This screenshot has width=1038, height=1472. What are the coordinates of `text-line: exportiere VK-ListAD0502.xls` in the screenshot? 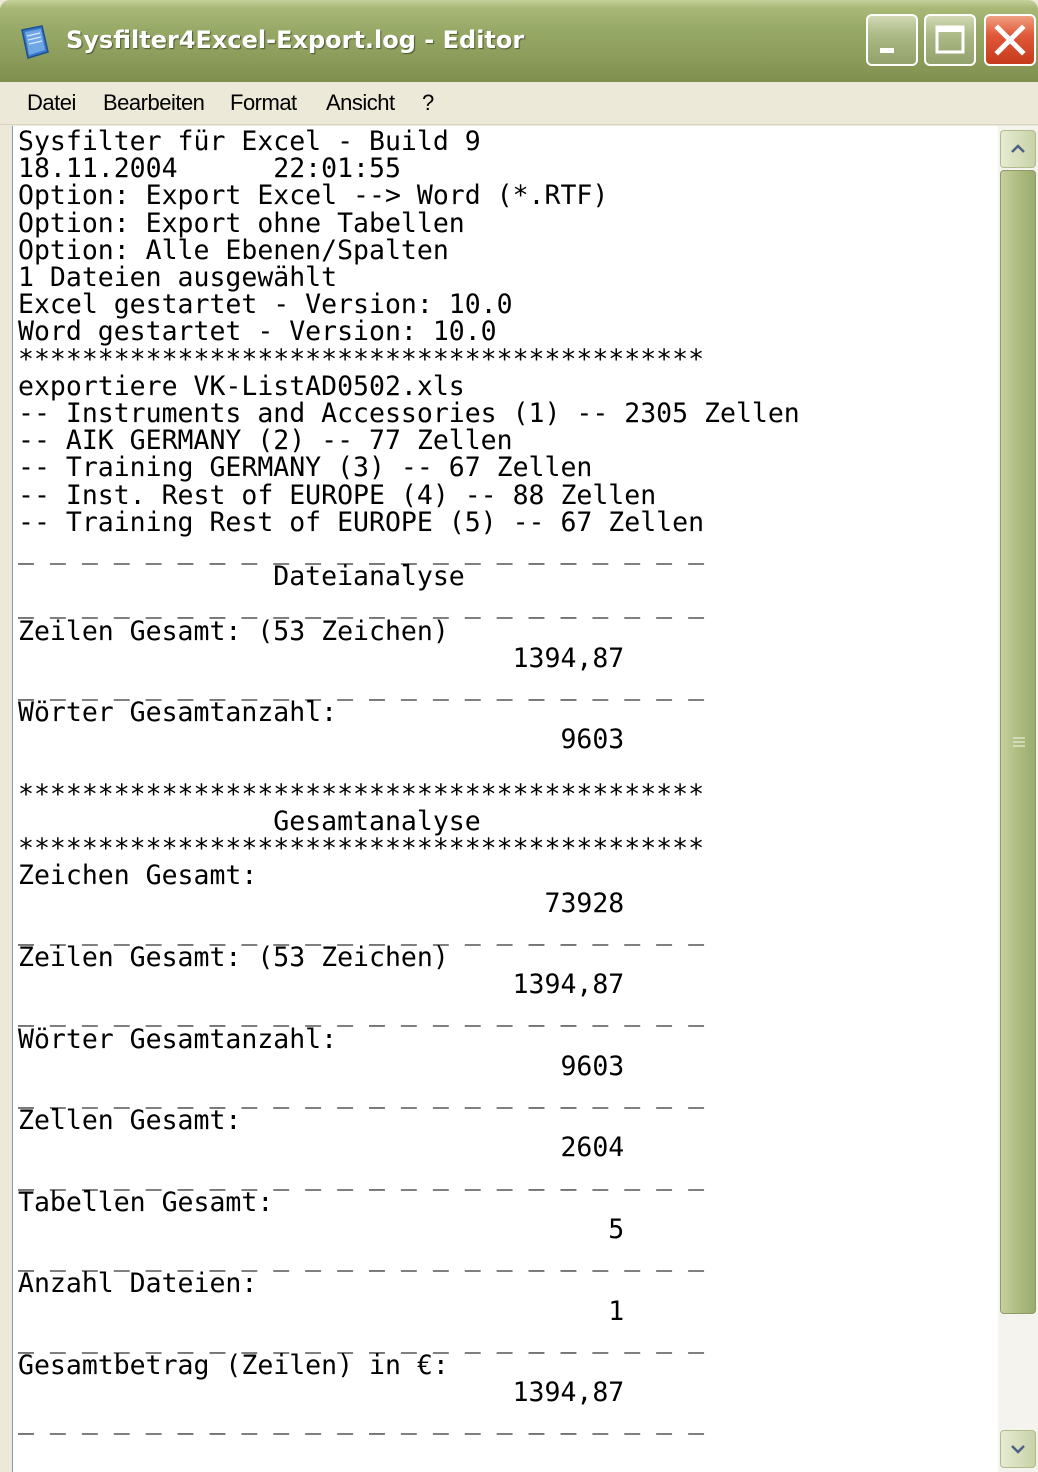 It's located at (241, 386).